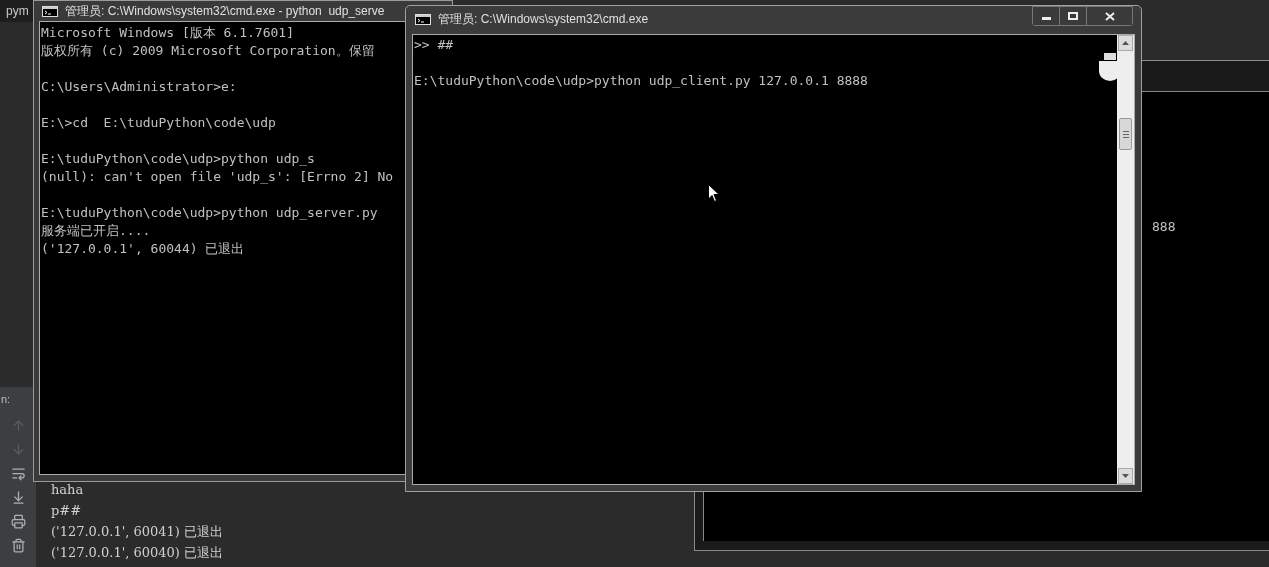 The height and width of the screenshot is (567, 1269). Describe the element at coordinates (18, 545) in the screenshot. I see `trash-icon` at that location.